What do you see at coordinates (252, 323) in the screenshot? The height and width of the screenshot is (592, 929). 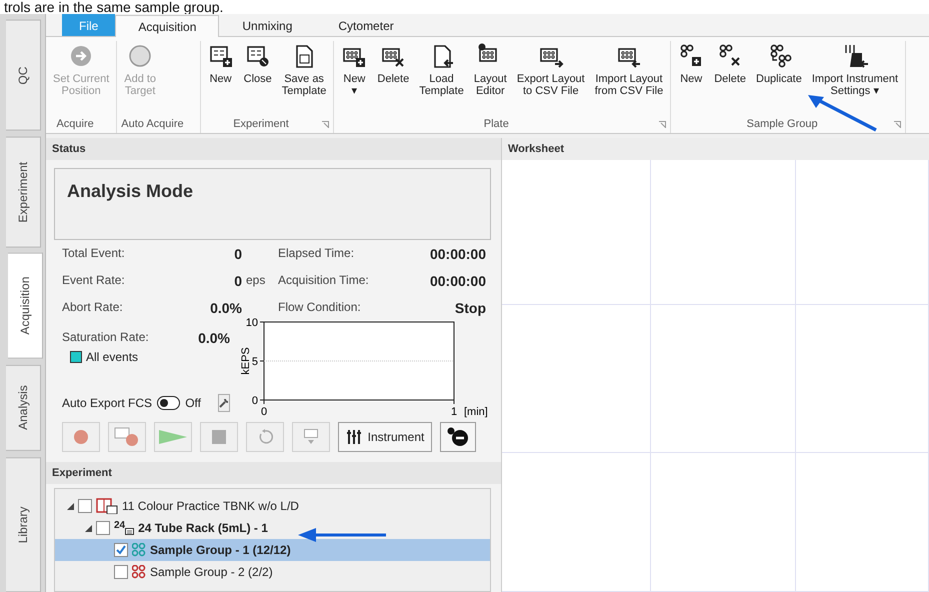 I see `tick-label: 10` at bounding box center [252, 323].